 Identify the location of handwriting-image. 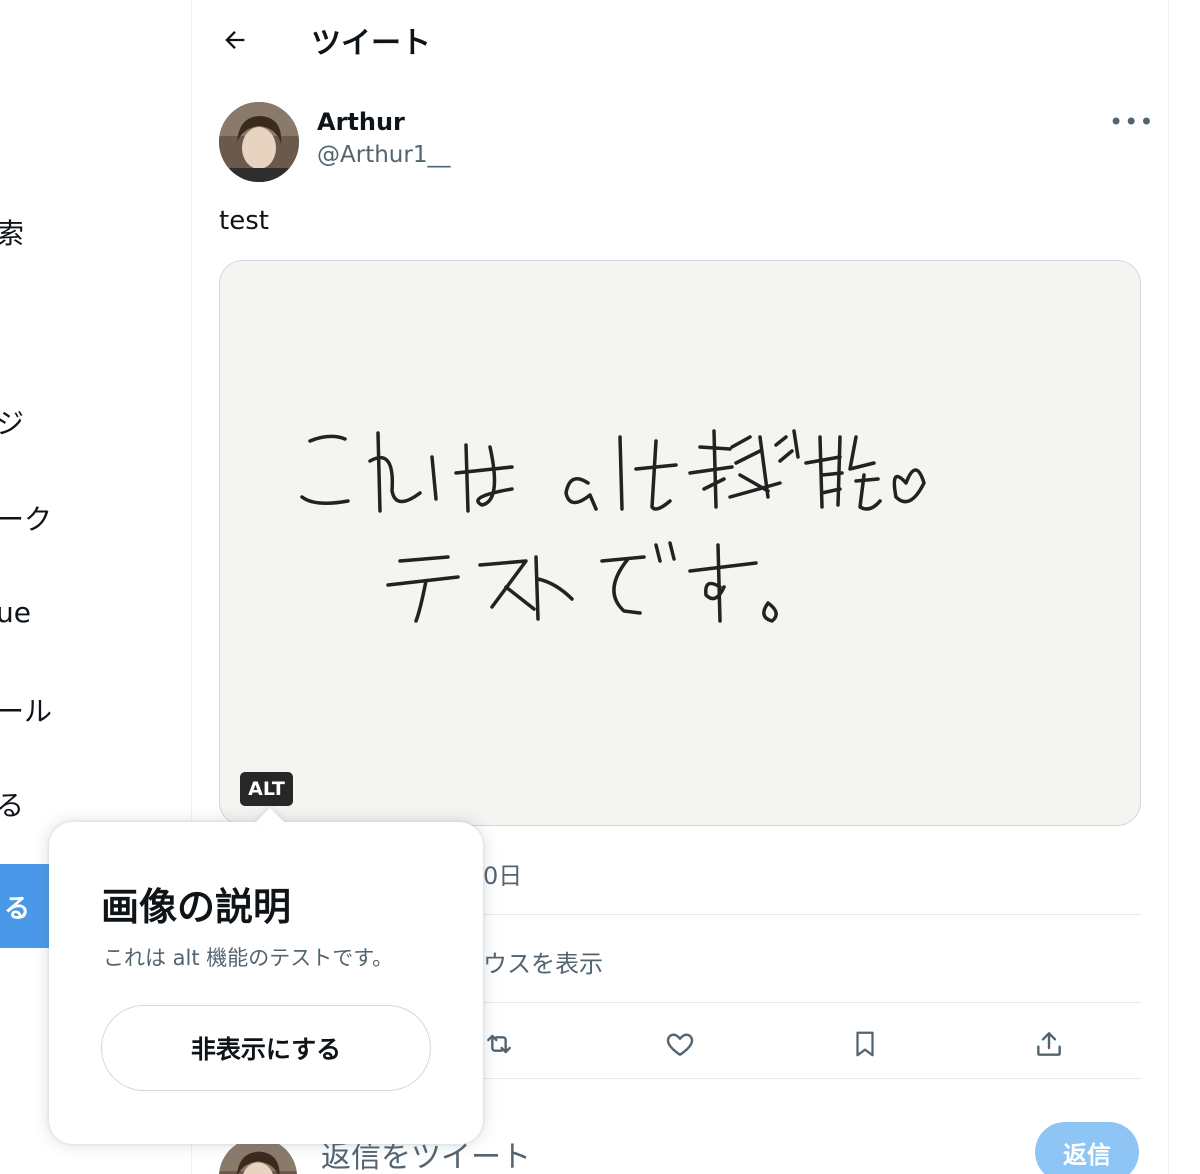
(613, 526).